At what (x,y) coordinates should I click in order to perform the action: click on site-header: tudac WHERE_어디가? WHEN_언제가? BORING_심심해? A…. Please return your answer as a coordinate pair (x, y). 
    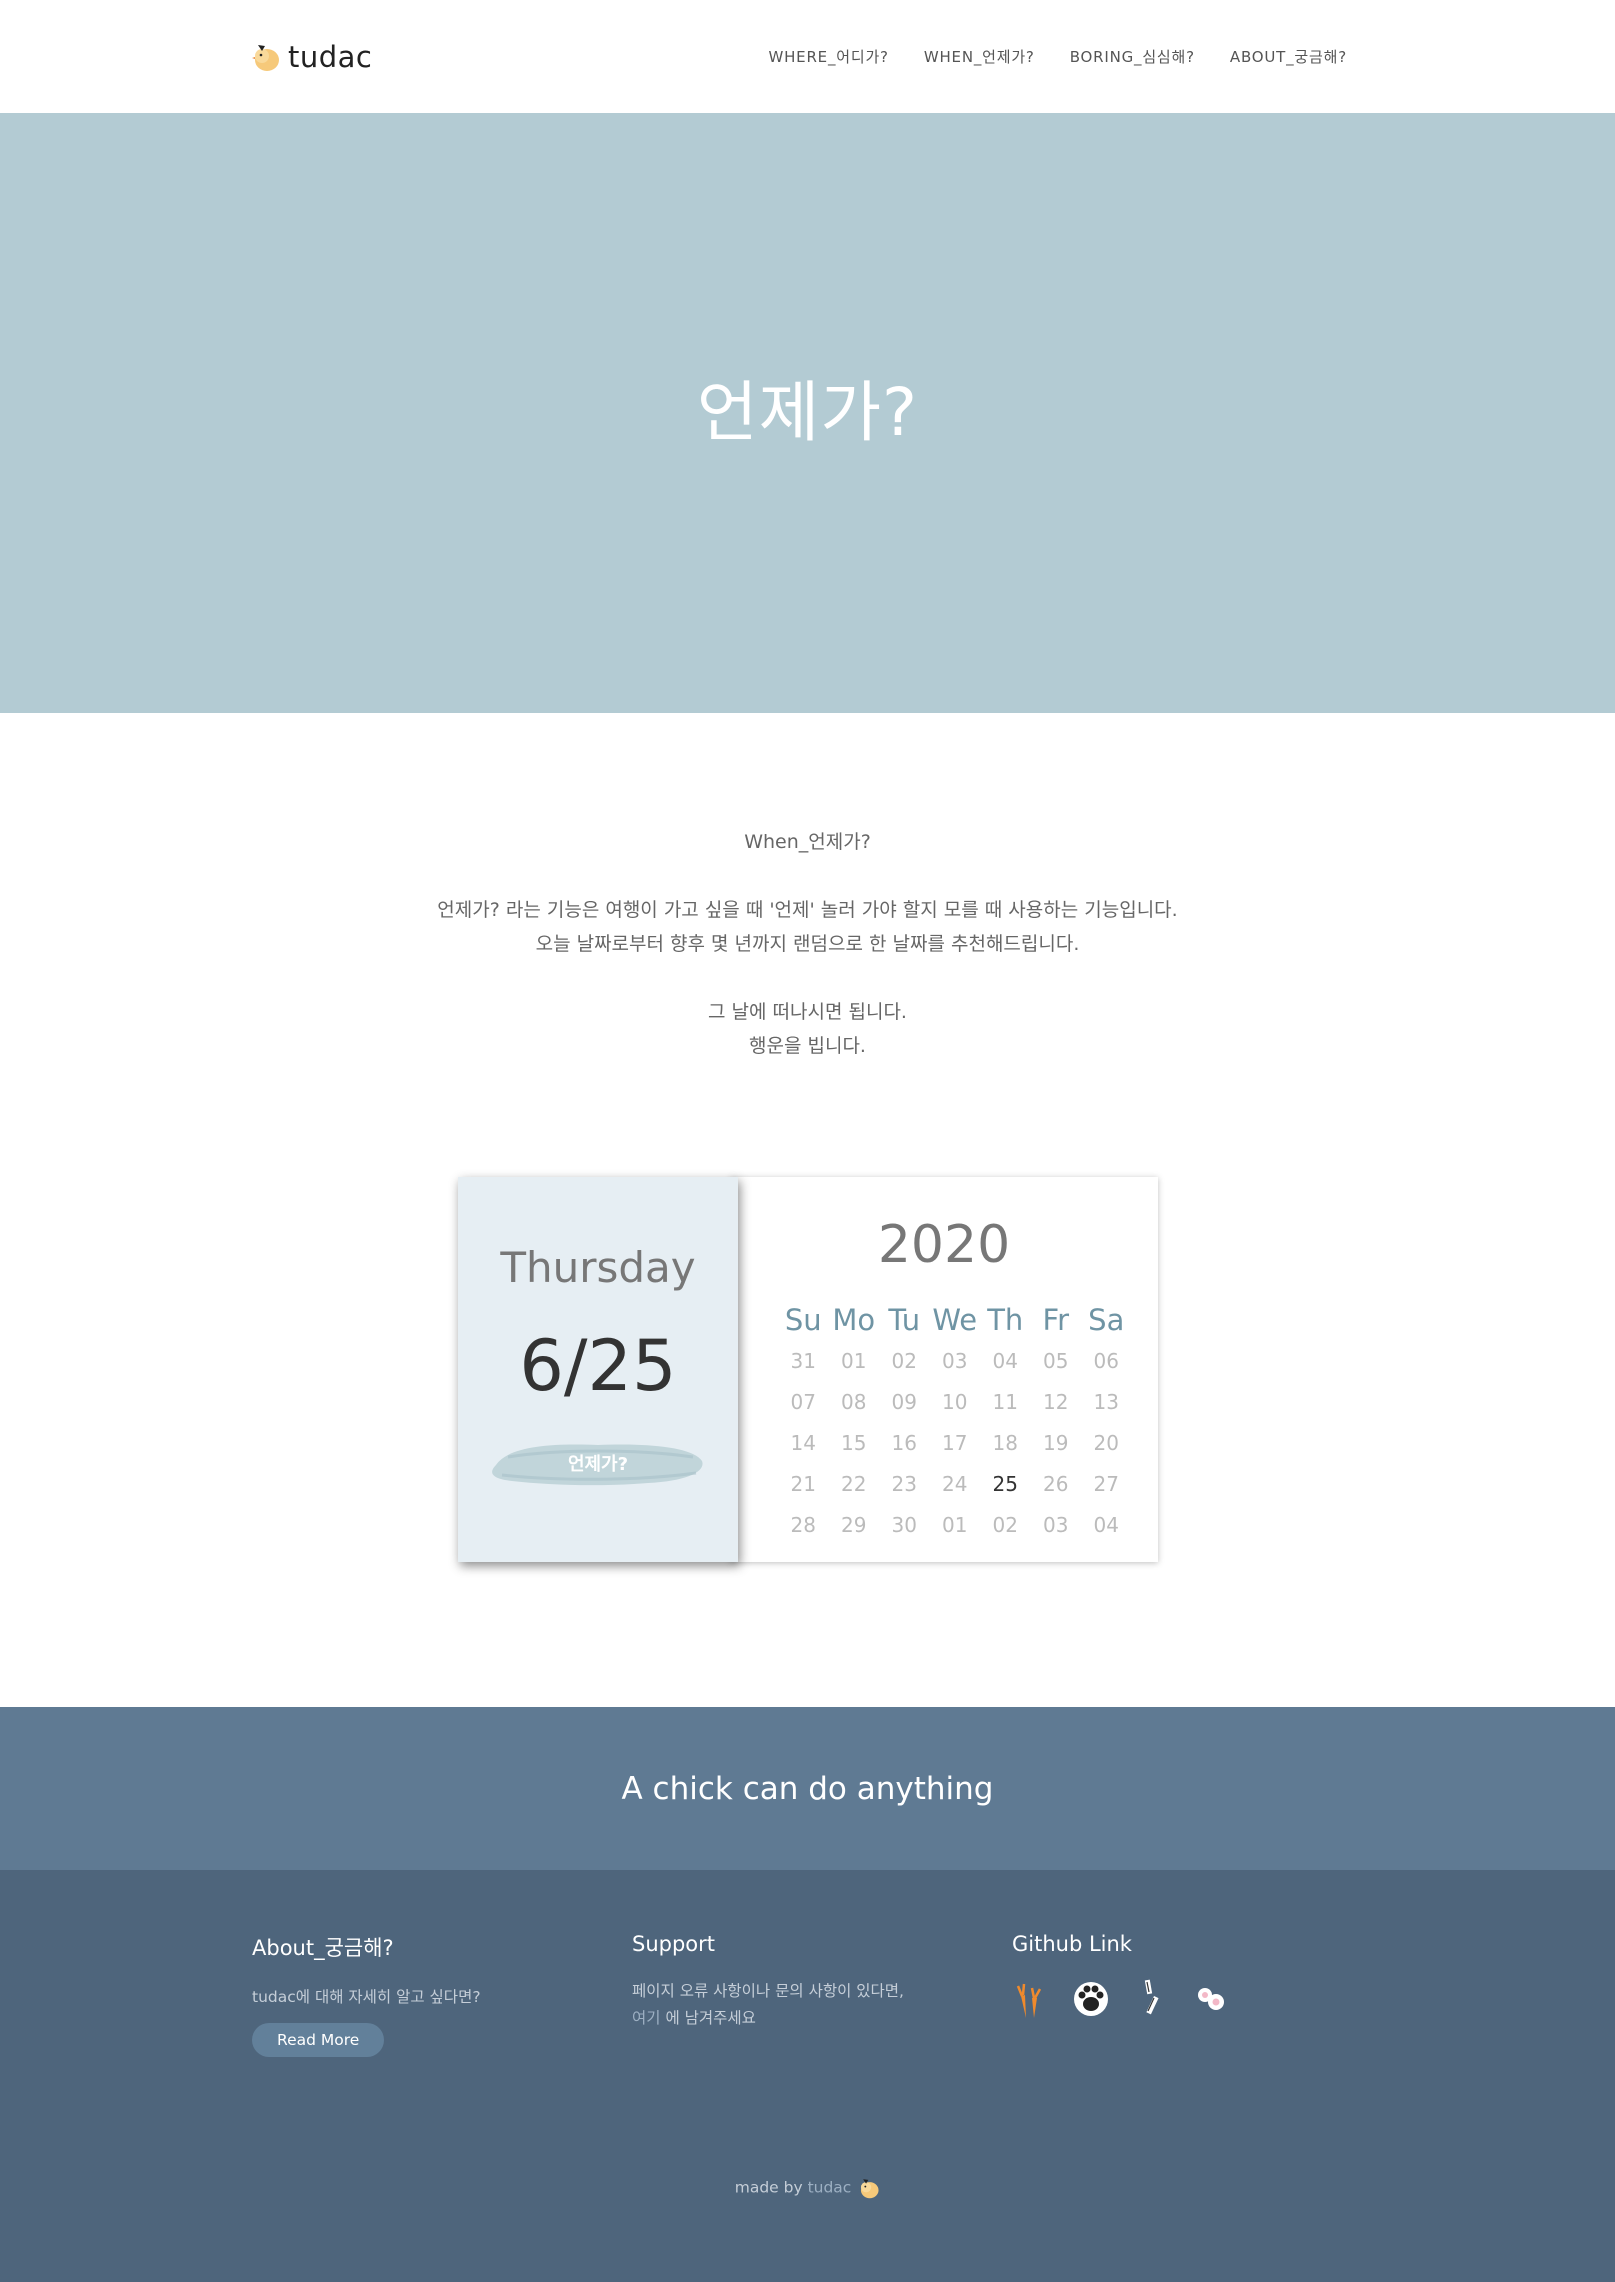
    Looking at the image, I should click on (807, 56).